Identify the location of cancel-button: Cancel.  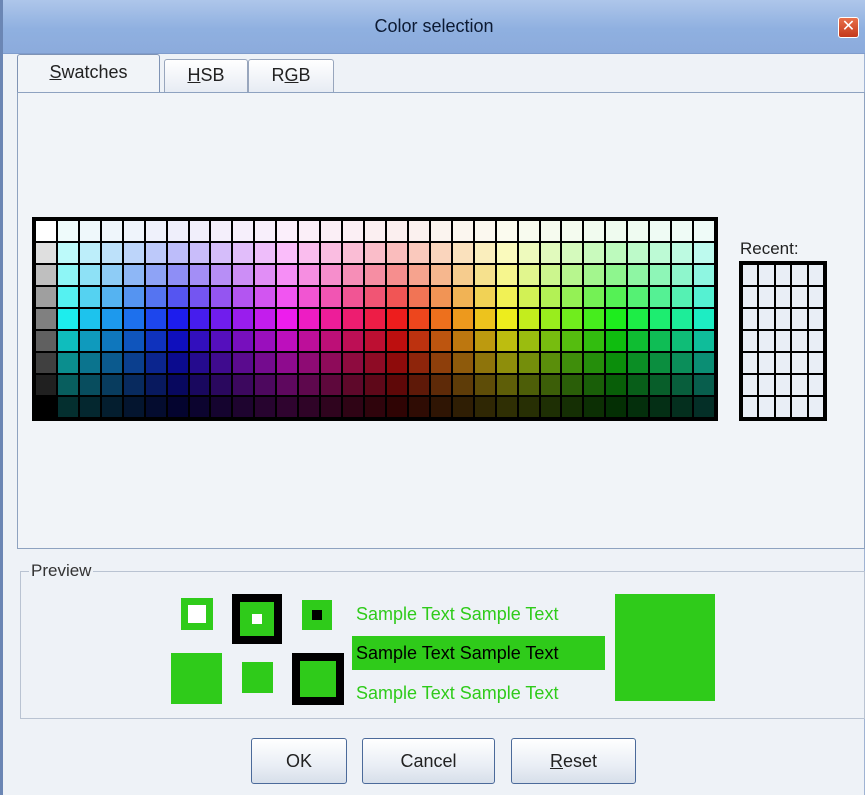
(428, 761).